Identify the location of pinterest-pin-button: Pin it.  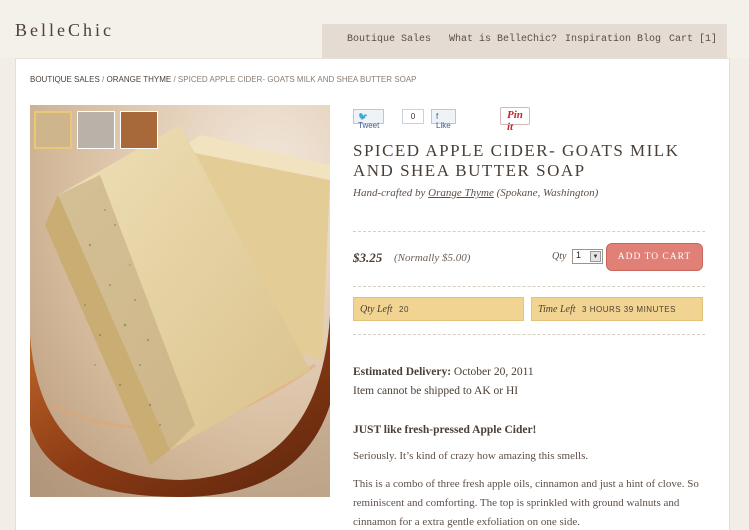
(515, 120).